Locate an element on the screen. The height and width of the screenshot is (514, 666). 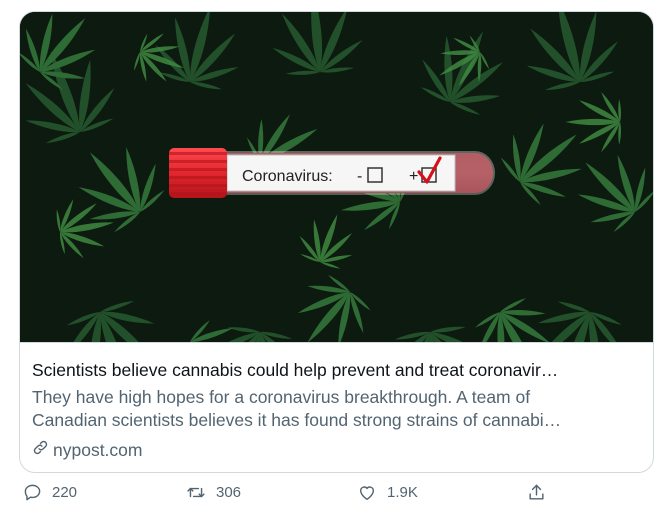
article-domain: nypost.com is located at coordinates (87, 450).